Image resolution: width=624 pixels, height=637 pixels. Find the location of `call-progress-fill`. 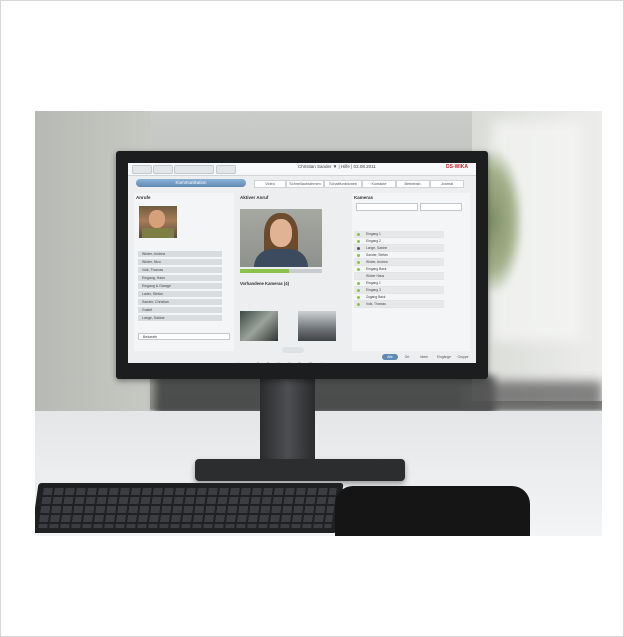

call-progress-fill is located at coordinates (265, 271).